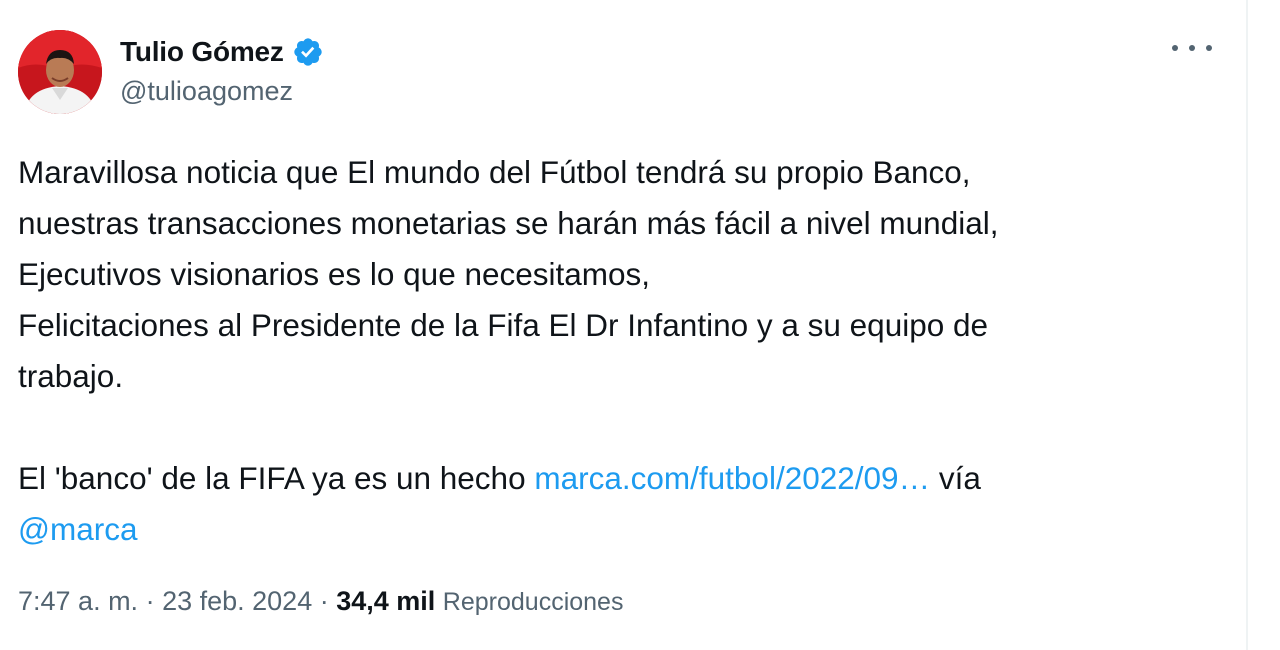 This screenshot has height=650, width=1280. I want to click on share-prefix: El 'banco' de la FIFA ya es un hecho, so click(276, 478).